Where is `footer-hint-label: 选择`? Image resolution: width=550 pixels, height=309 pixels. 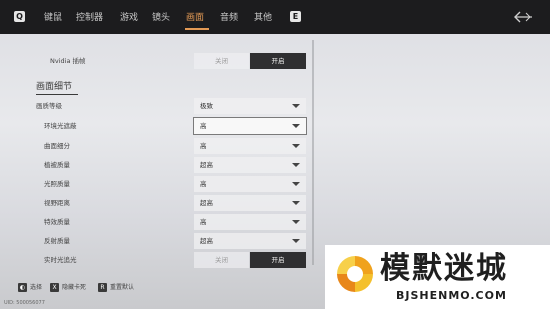 footer-hint-label: 选择 is located at coordinates (36, 287).